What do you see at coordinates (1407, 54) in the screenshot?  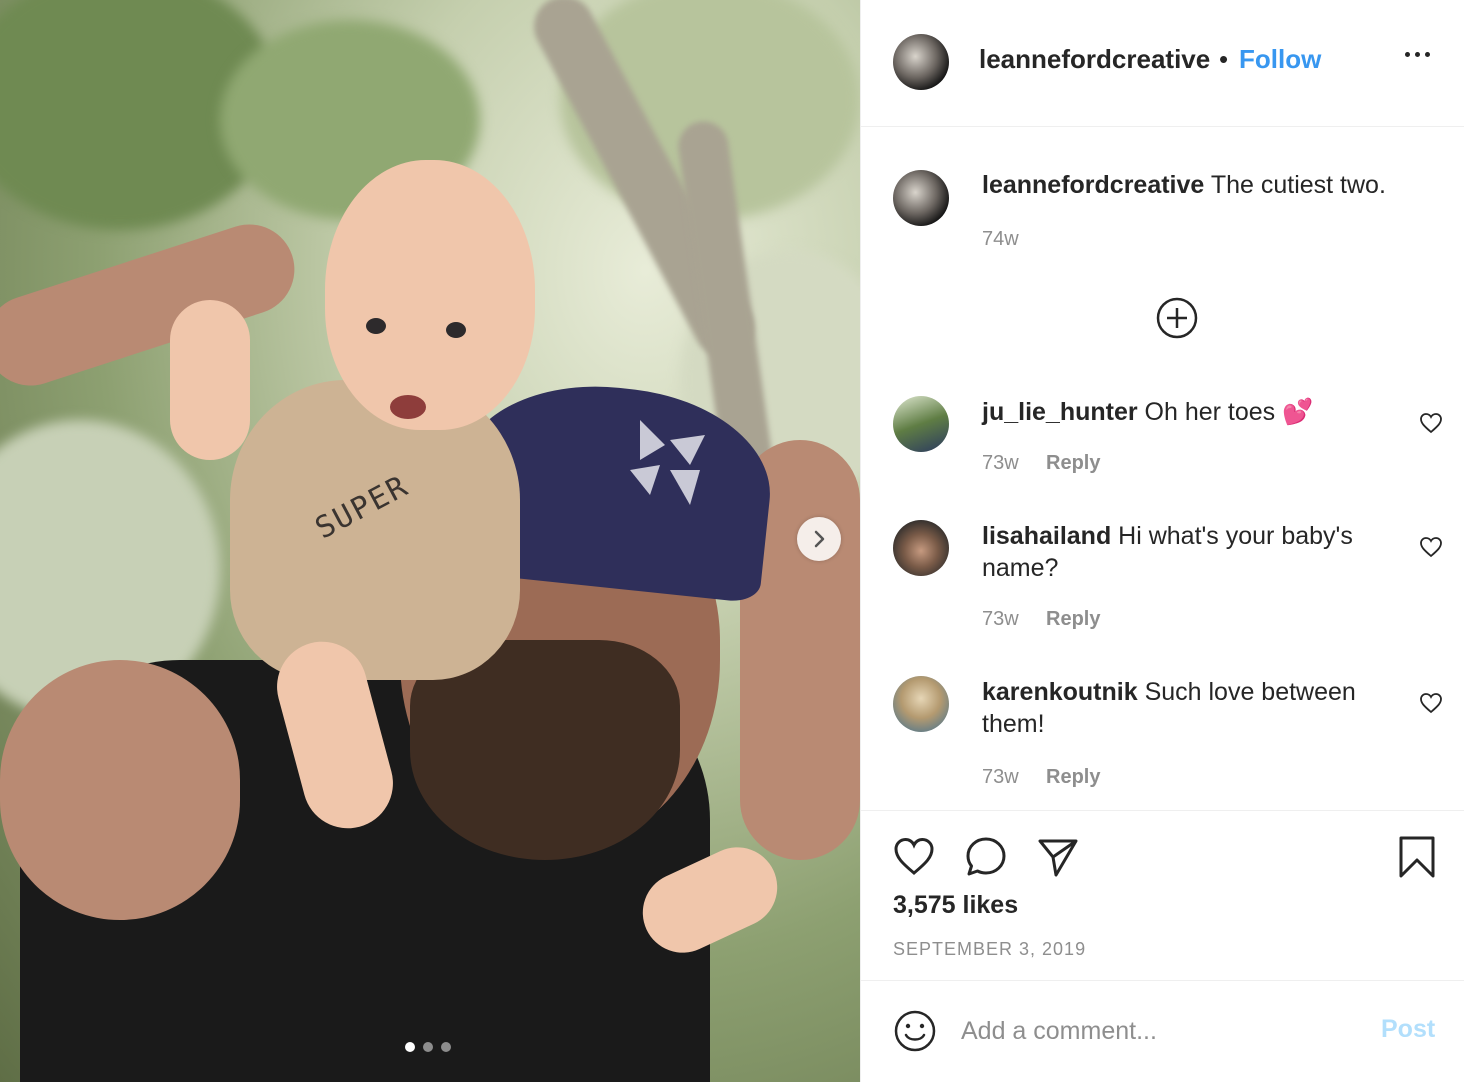 I see `ellipsis-icon` at bounding box center [1407, 54].